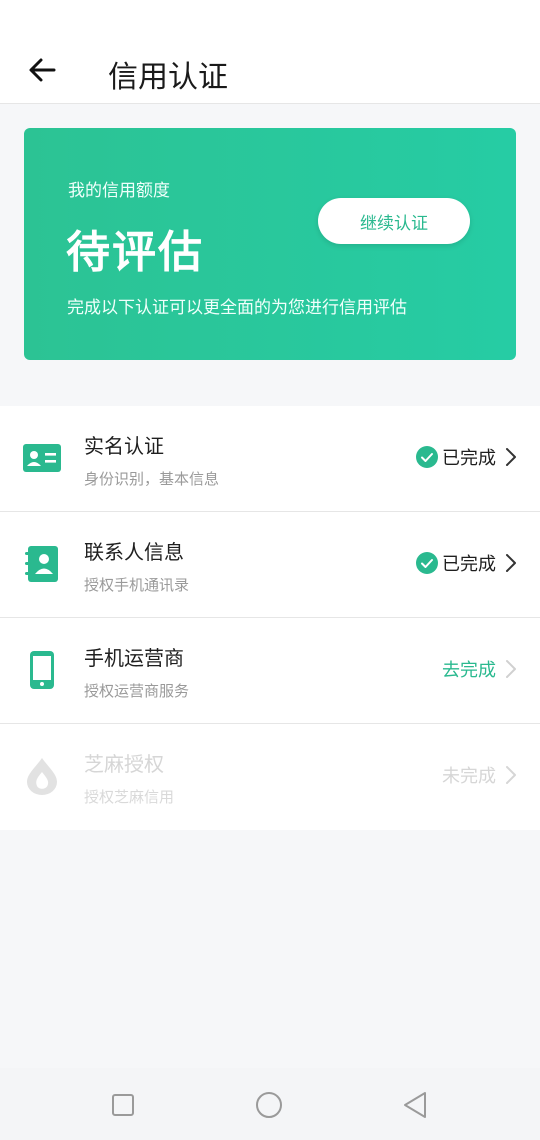  What do you see at coordinates (137, 691) in the screenshot?
I see `list-item-subtitle: 授权运营商服务` at bounding box center [137, 691].